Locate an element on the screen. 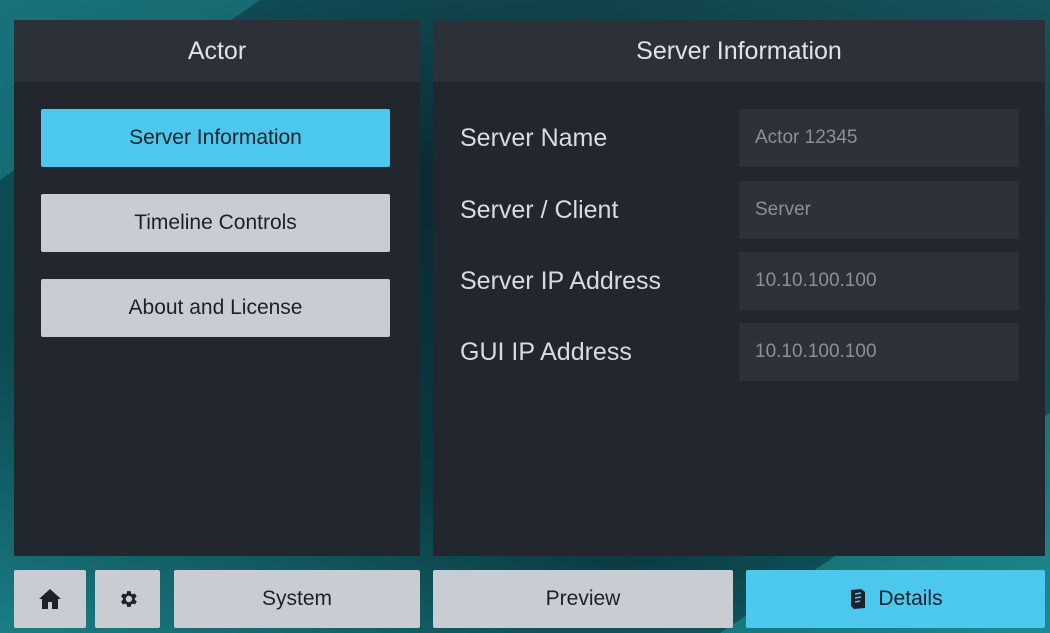  actor-panel-title: Actor is located at coordinates (217, 51).